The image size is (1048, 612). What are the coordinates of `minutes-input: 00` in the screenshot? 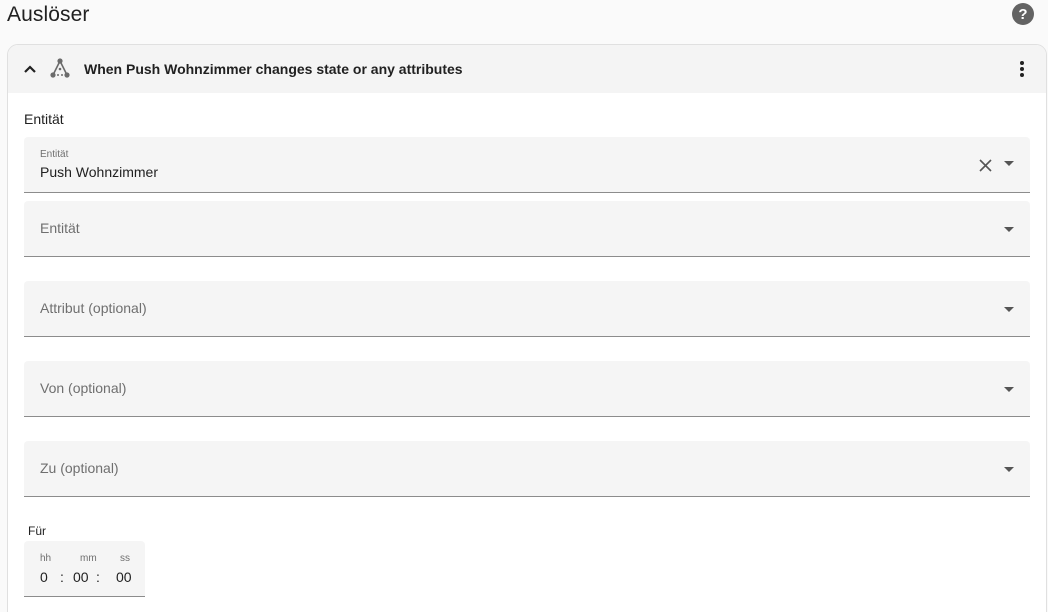 It's located at (81, 577).